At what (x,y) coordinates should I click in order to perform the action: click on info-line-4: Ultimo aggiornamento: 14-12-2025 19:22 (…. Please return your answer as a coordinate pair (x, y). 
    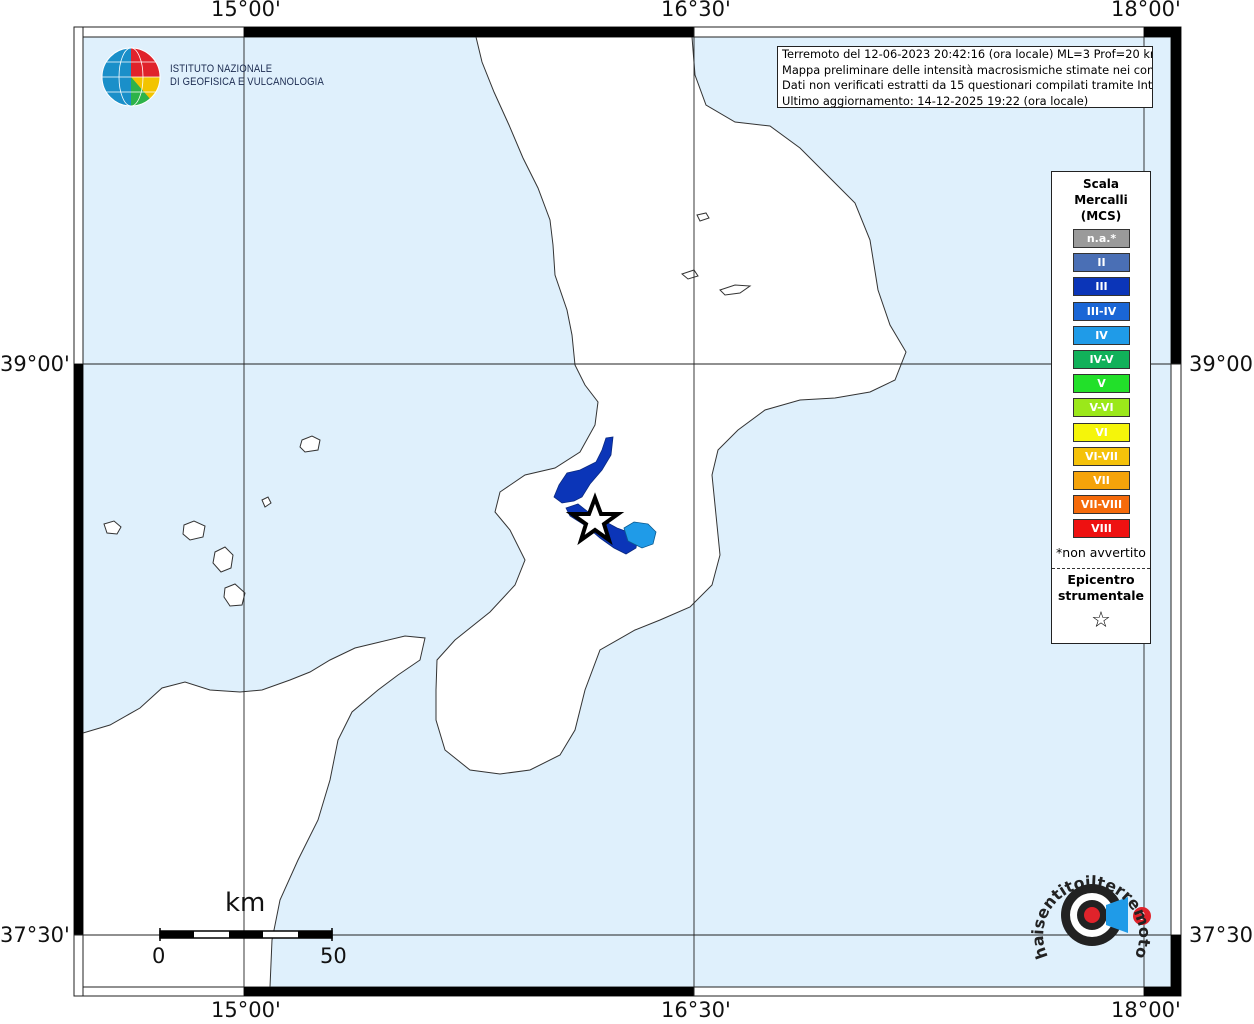
    Looking at the image, I should click on (935, 100).